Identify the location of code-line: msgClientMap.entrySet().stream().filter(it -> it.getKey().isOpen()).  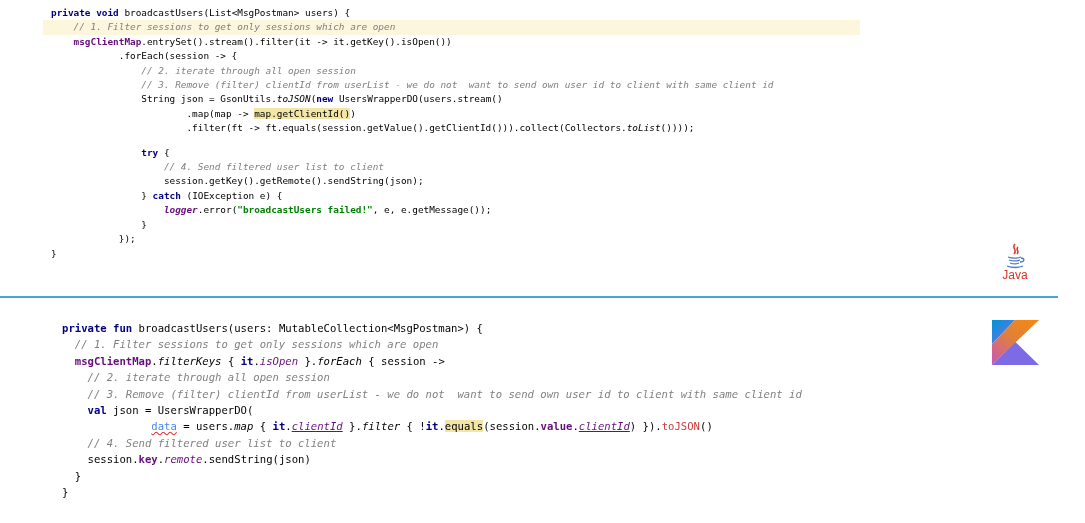
(262, 41).